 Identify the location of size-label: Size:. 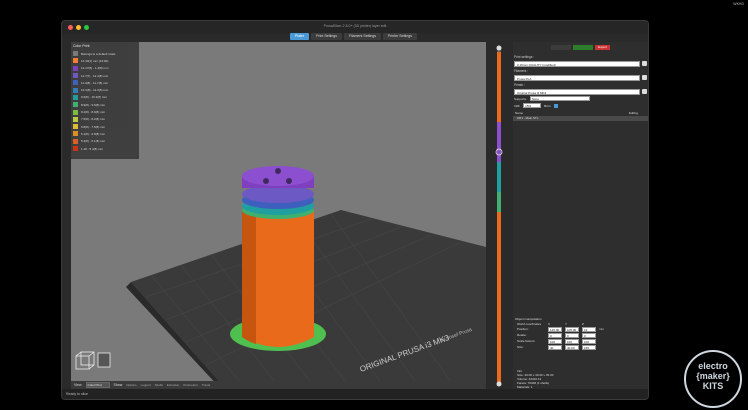
(520, 347).